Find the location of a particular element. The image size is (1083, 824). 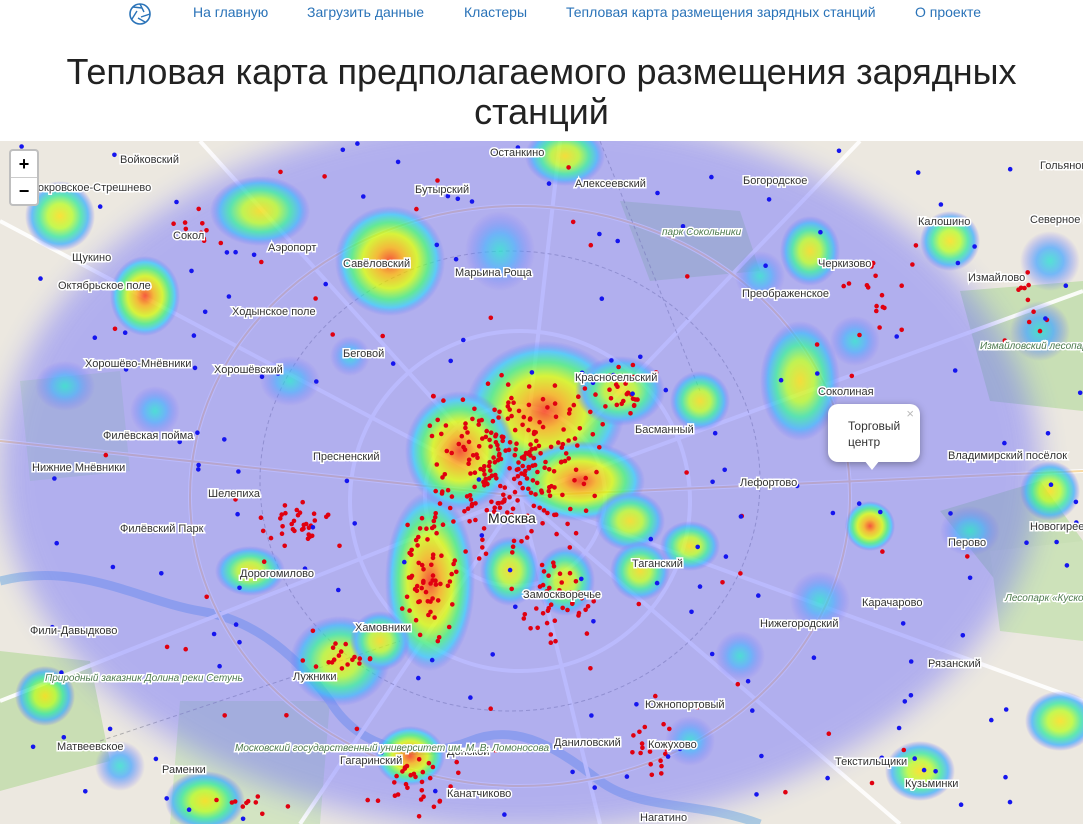

popup-close-button: × is located at coordinates (910, 413).